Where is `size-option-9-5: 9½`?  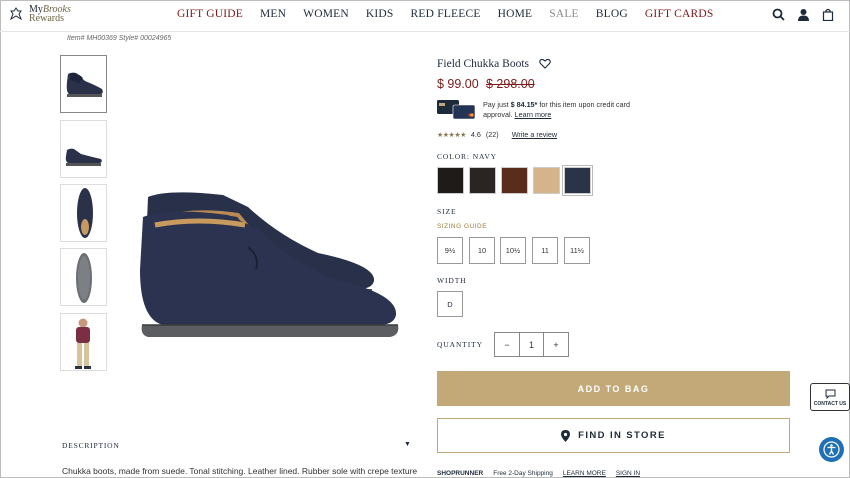
size-option-9-5: 9½ is located at coordinates (450, 250).